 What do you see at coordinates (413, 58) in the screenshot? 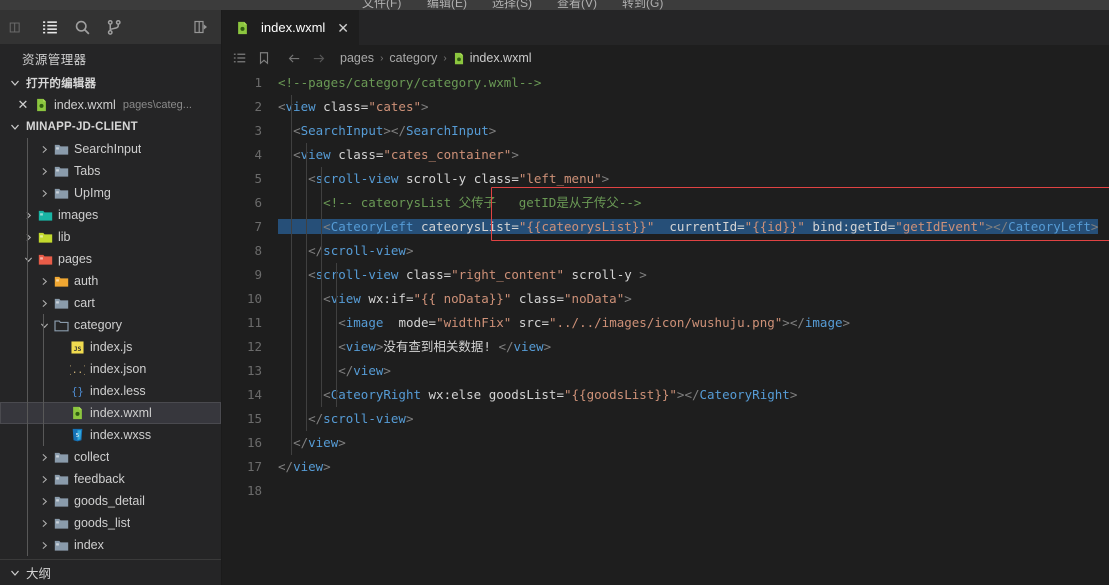
I see `breadcrumb-category: category` at bounding box center [413, 58].